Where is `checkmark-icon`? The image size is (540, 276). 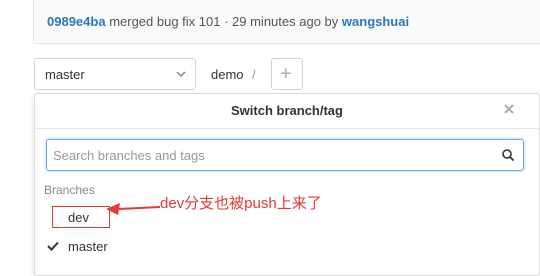
checkmark-icon is located at coordinates (53, 246).